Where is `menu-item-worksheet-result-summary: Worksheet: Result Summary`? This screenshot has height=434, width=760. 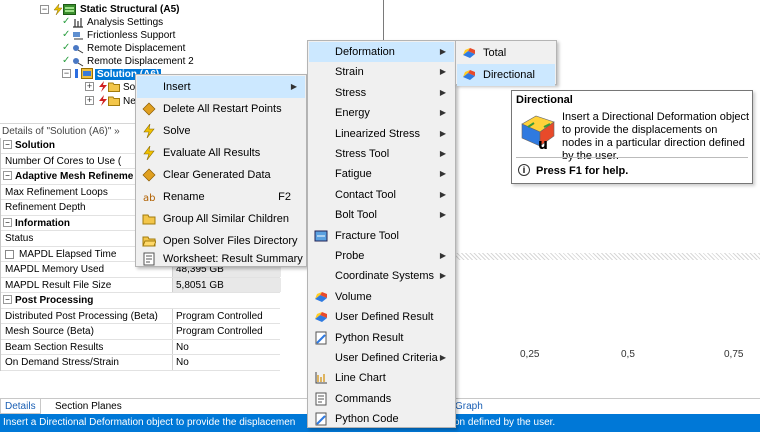 menu-item-worksheet-result-summary: Worksheet: Result Summary is located at coordinates (221, 259).